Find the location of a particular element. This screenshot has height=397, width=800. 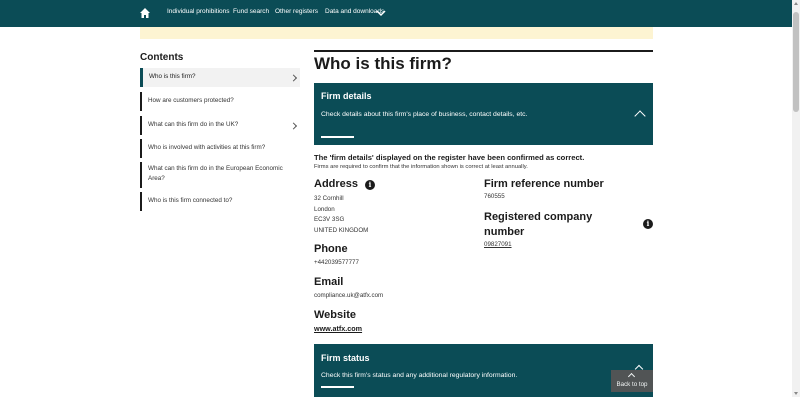

company-number-heading: Registered company is located at coordinates (538, 217).